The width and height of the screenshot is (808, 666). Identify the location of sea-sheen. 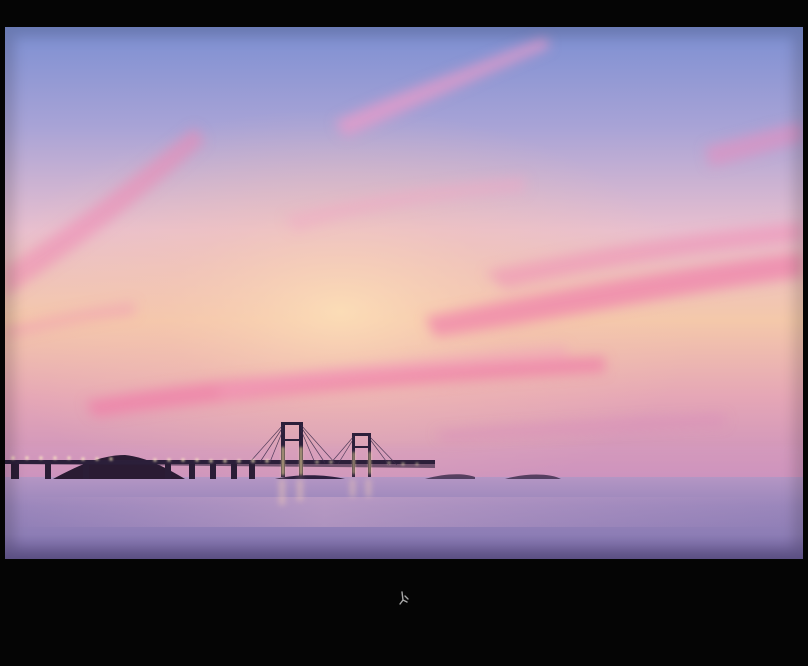
(404, 512).